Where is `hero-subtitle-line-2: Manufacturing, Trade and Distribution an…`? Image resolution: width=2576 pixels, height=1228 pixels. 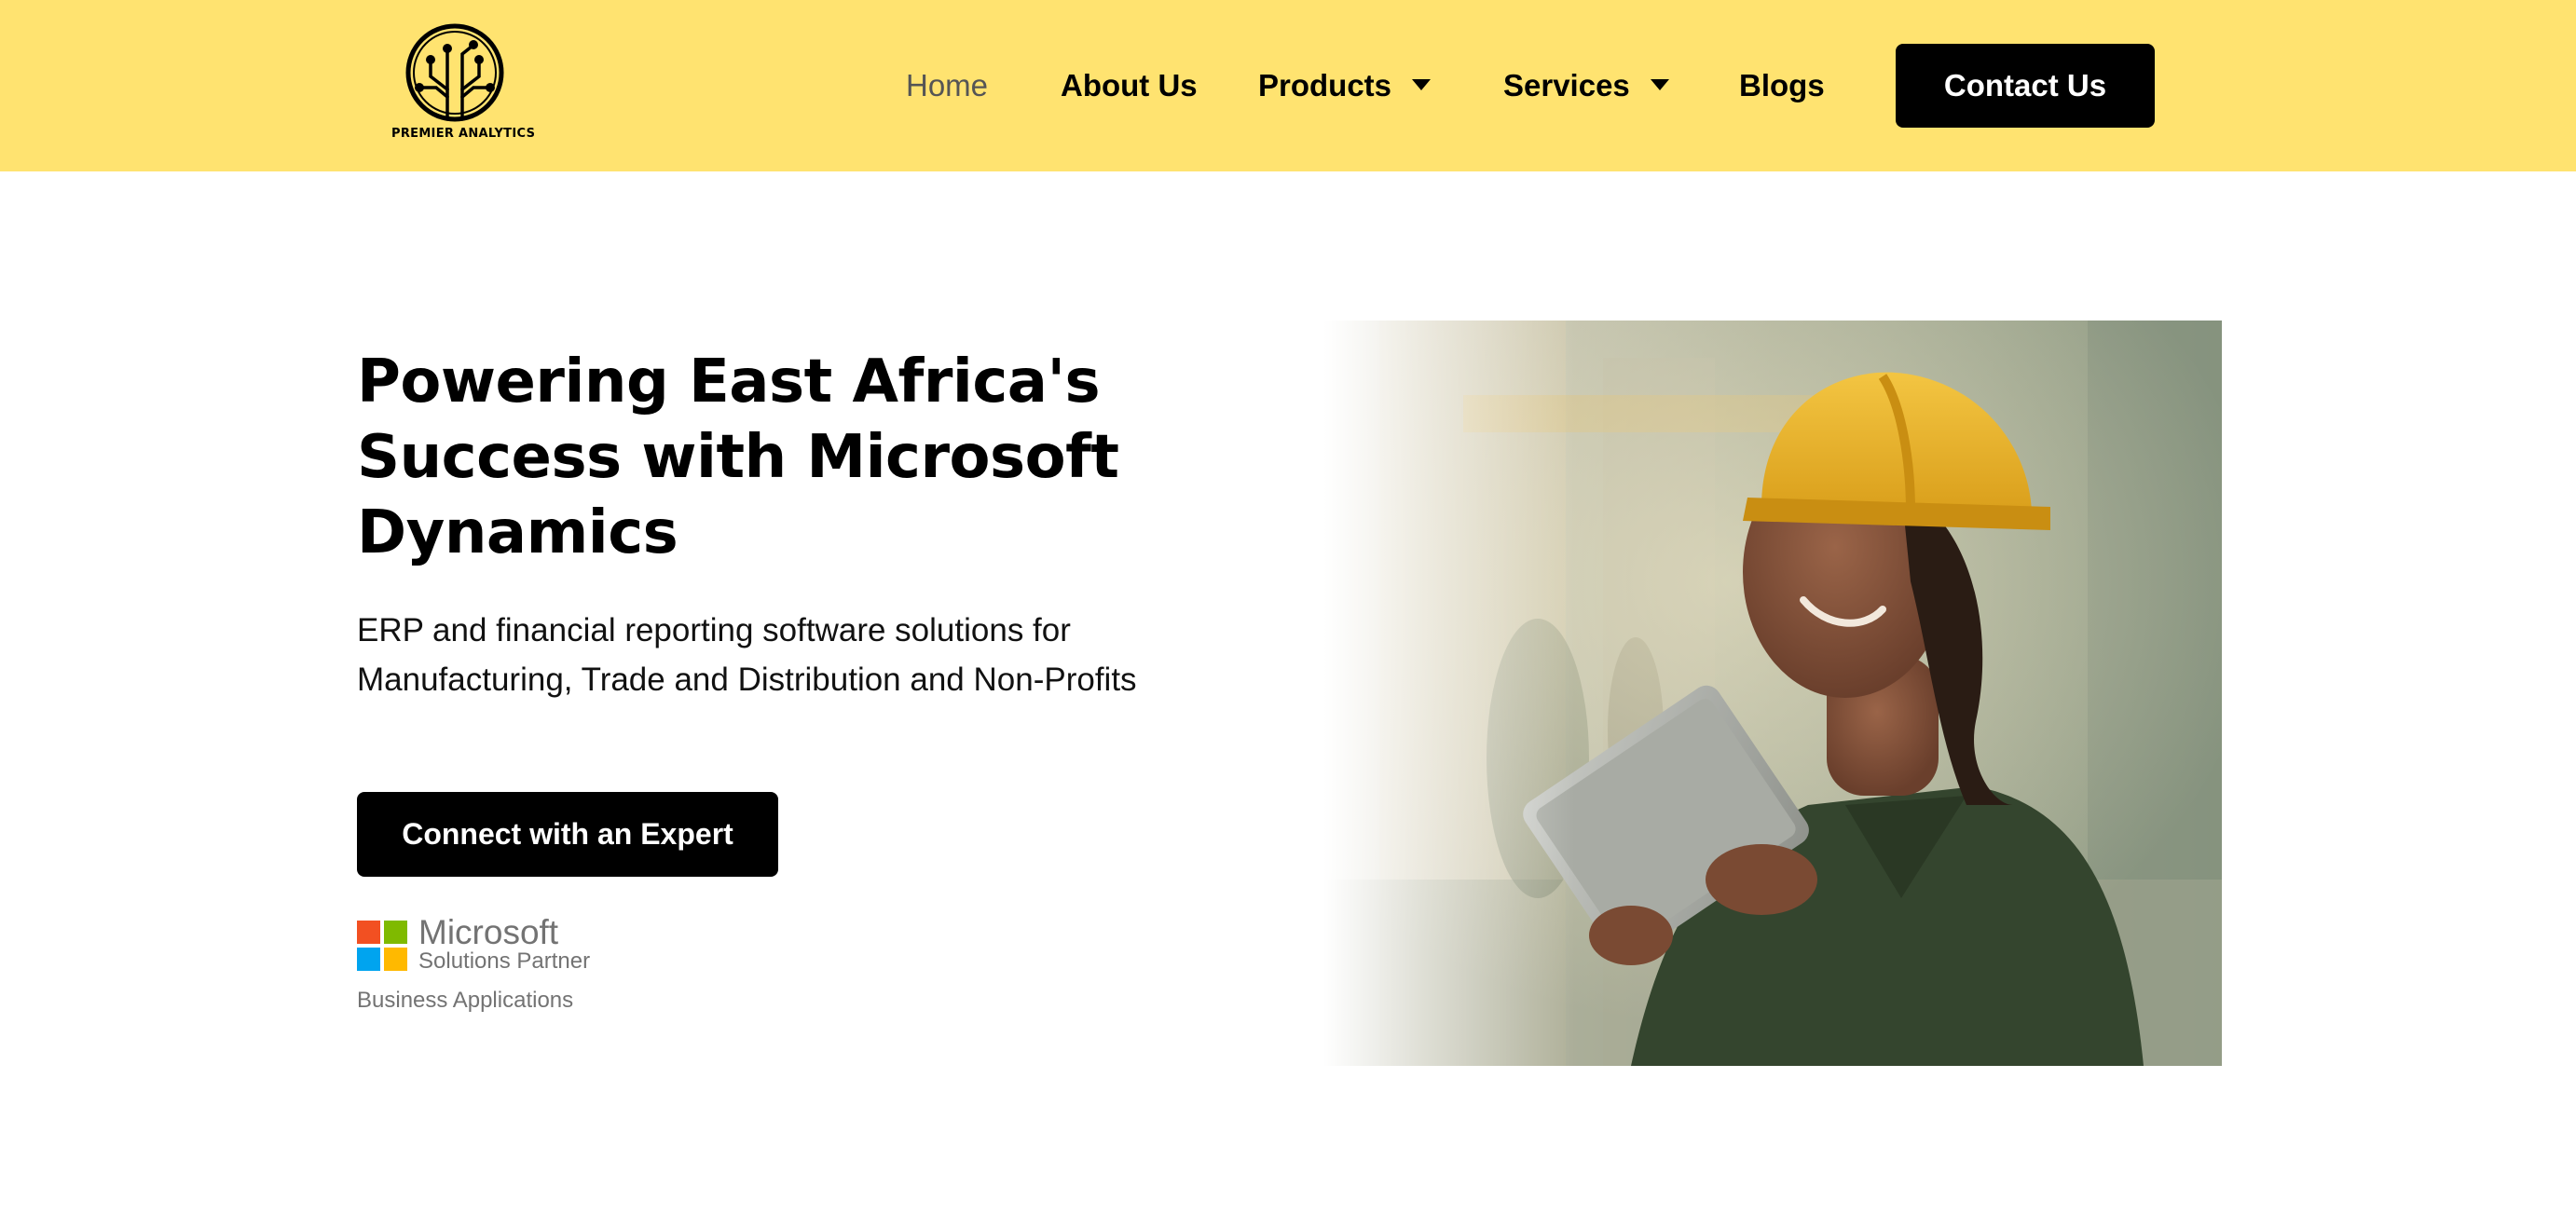
hero-subtitle-line-2: Manufacturing, Trade and Distribution an… is located at coordinates (747, 680).